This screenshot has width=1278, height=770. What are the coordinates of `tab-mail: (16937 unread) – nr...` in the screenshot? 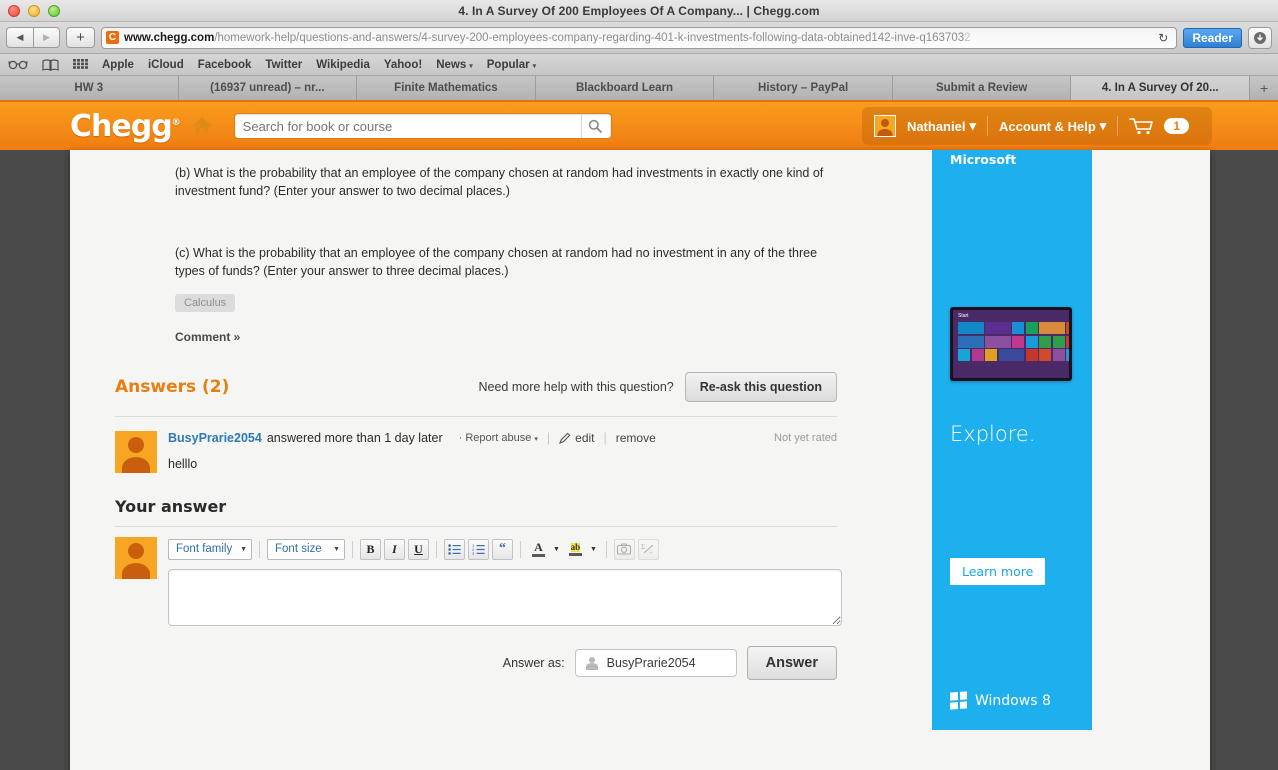 It's located at (268, 88).